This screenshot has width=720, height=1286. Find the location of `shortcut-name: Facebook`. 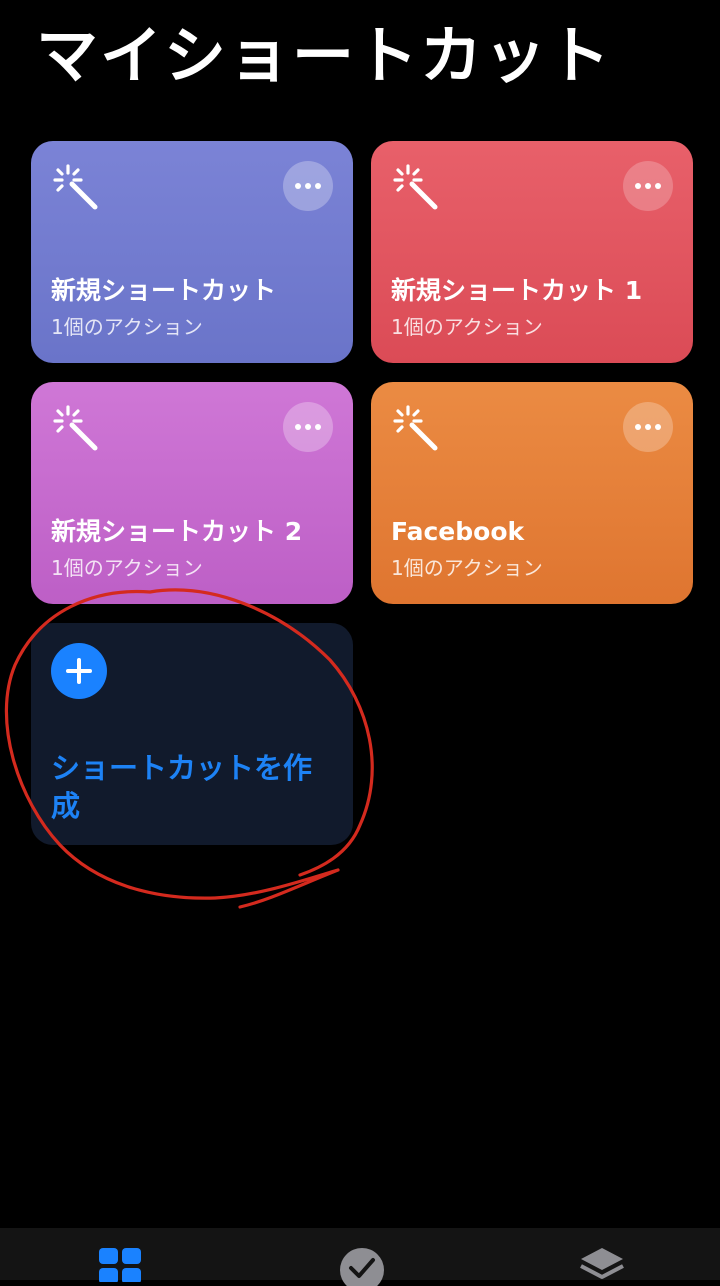

shortcut-name: Facebook is located at coordinates (458, 531).